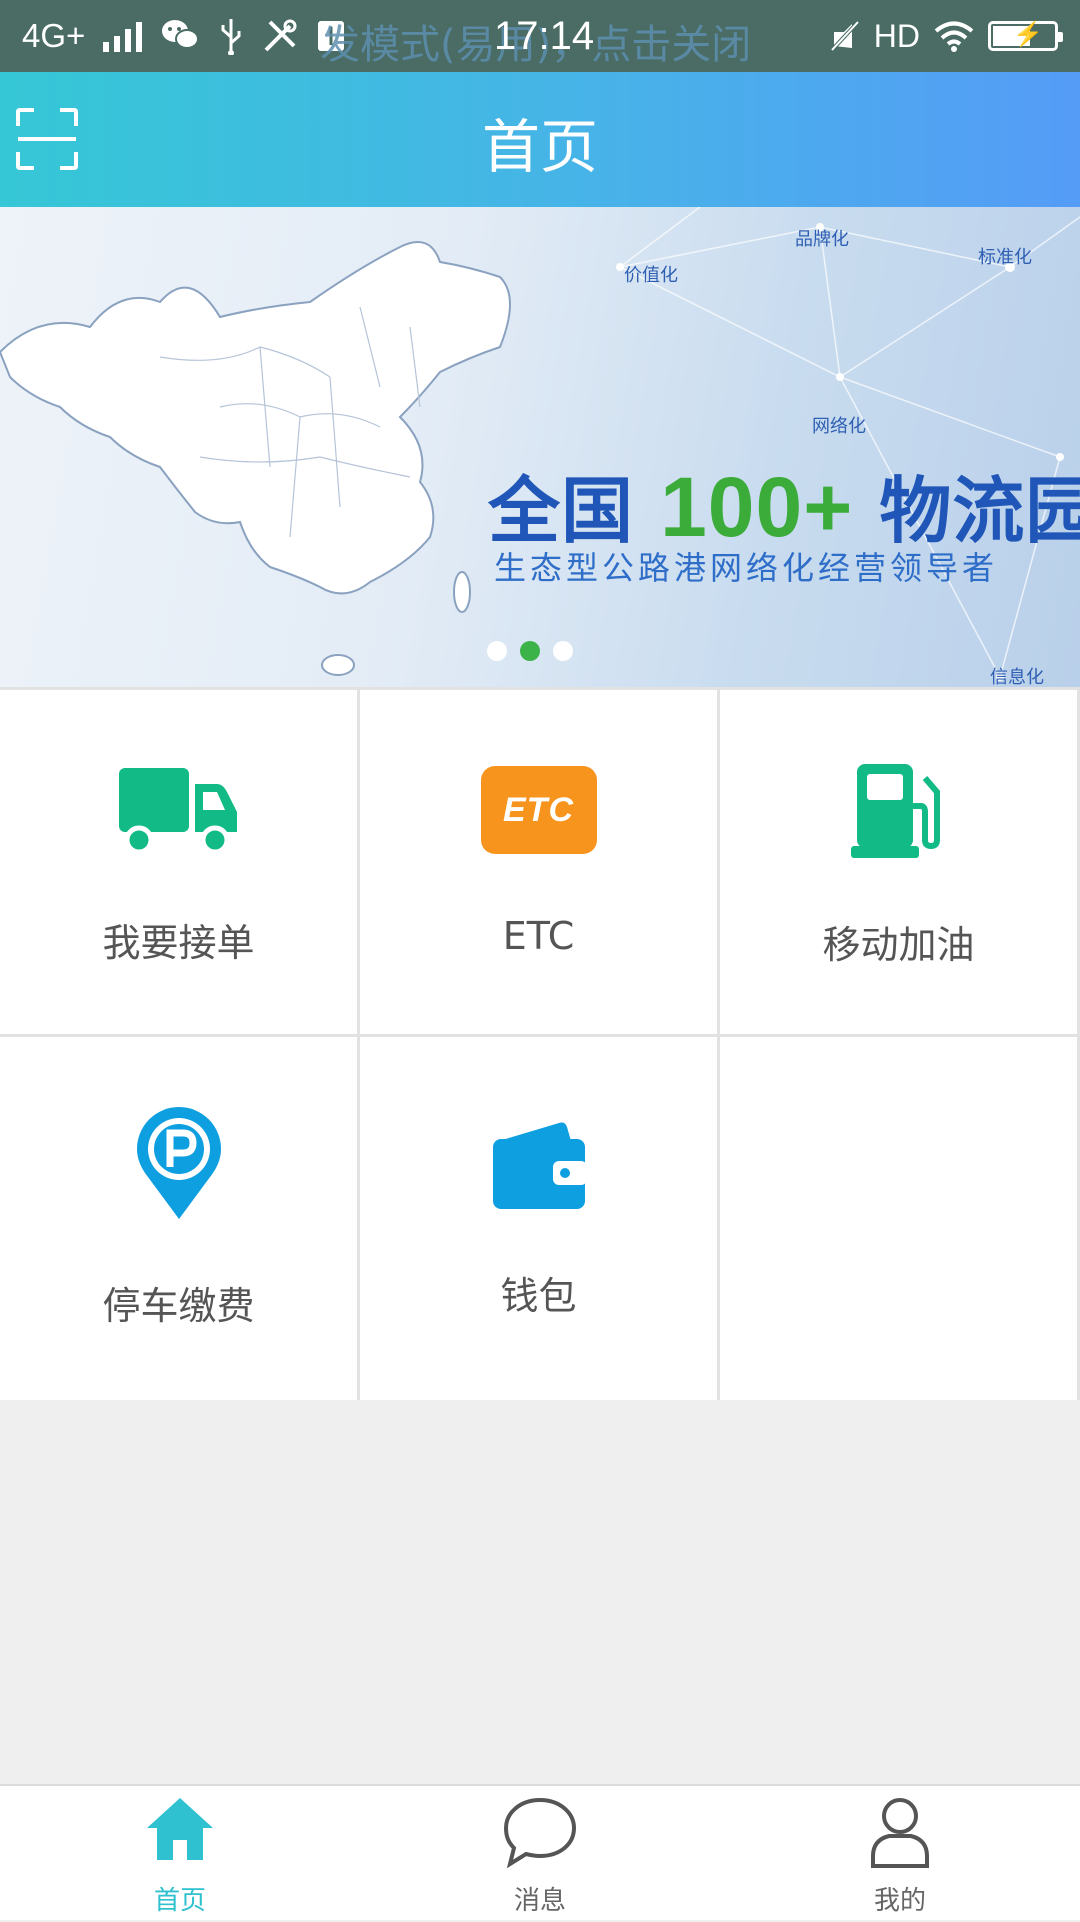 The width and height of the screenshot is (1080, 1922). What do you see at coordinates (900, 1833) in the screenshot?
I see `user-icon` at bounding box center [900, 1833].